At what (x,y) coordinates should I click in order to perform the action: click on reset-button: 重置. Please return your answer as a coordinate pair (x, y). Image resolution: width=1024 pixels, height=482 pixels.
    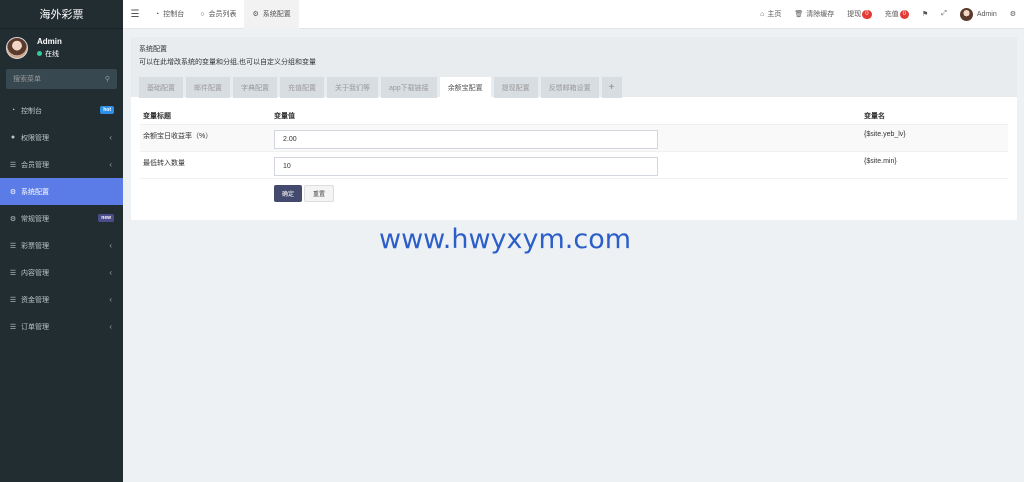
    Looking at the image, I should click on (319, 193).